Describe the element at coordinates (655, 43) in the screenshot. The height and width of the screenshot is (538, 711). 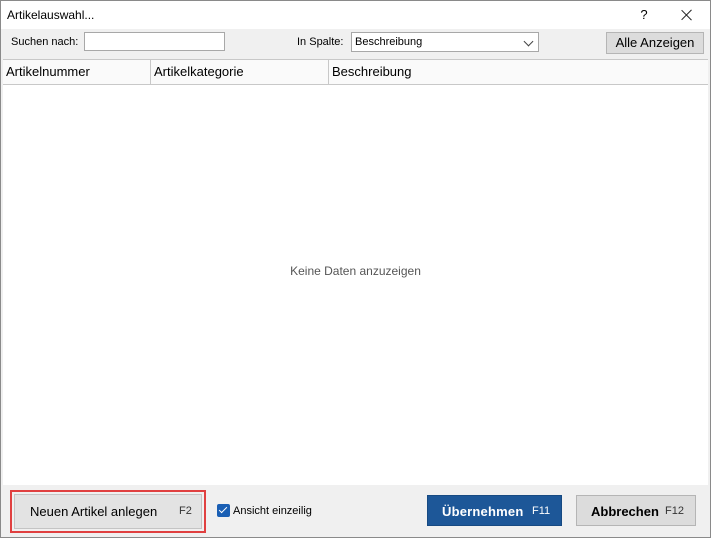
I see `show-all-button: Alle Anzeigen` at that location.